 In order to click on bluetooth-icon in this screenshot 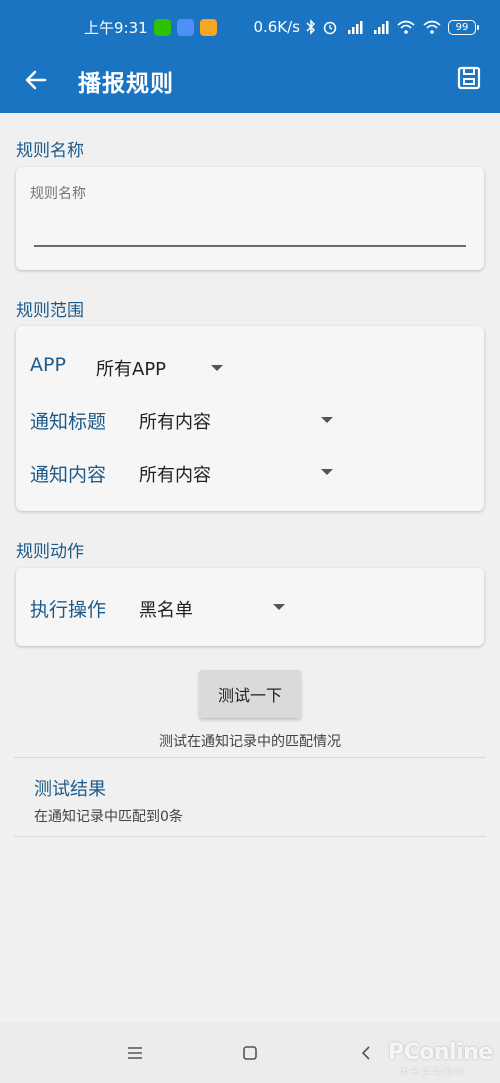, I will do `click(311, 27)`.